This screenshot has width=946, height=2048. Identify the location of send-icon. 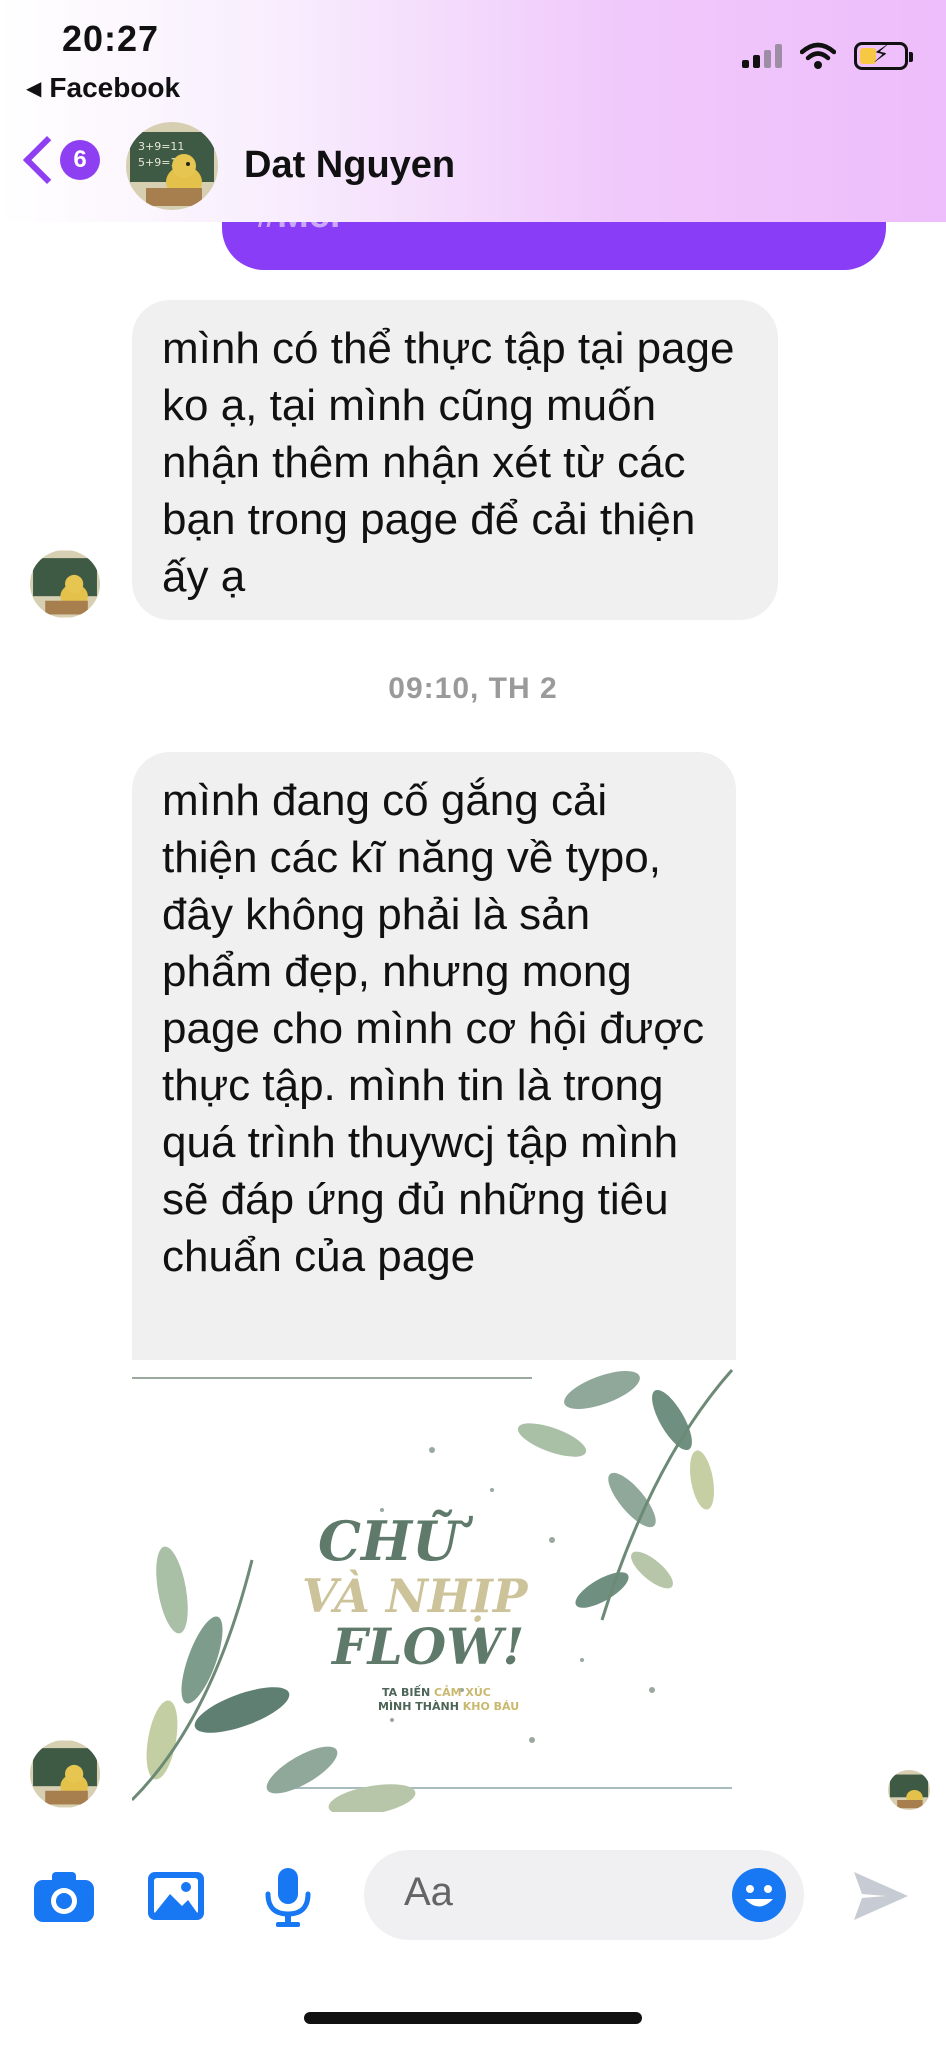
(880, 1896).